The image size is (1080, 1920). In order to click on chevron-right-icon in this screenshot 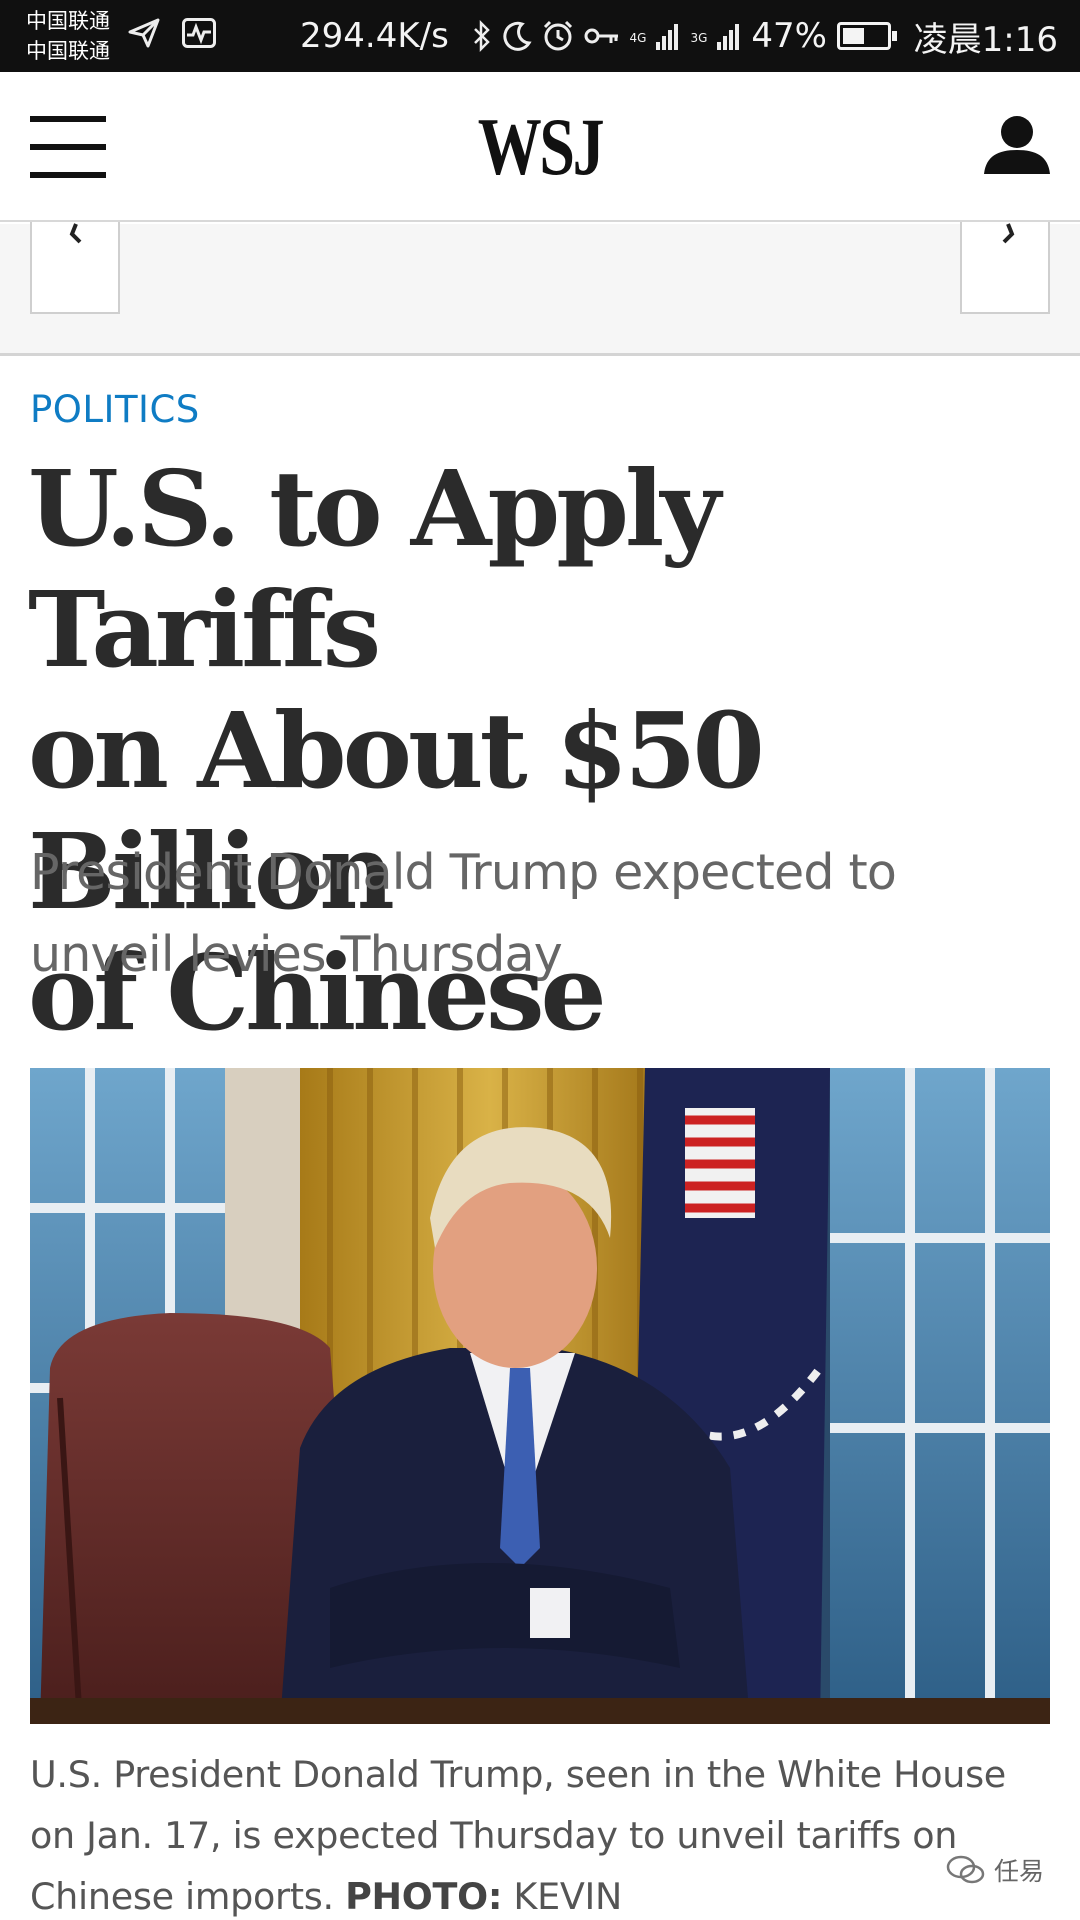, I will do `click(1008, 233)`.